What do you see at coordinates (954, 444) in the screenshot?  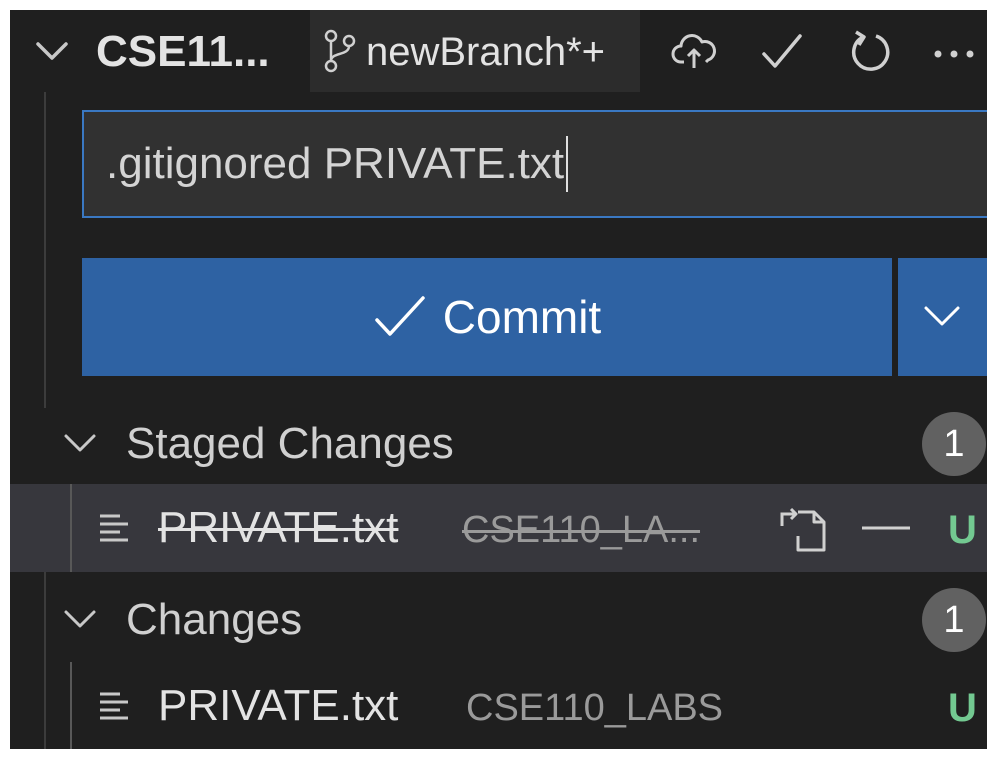 I see `staged-count-badge: 1` at bounding box center [954, 444].